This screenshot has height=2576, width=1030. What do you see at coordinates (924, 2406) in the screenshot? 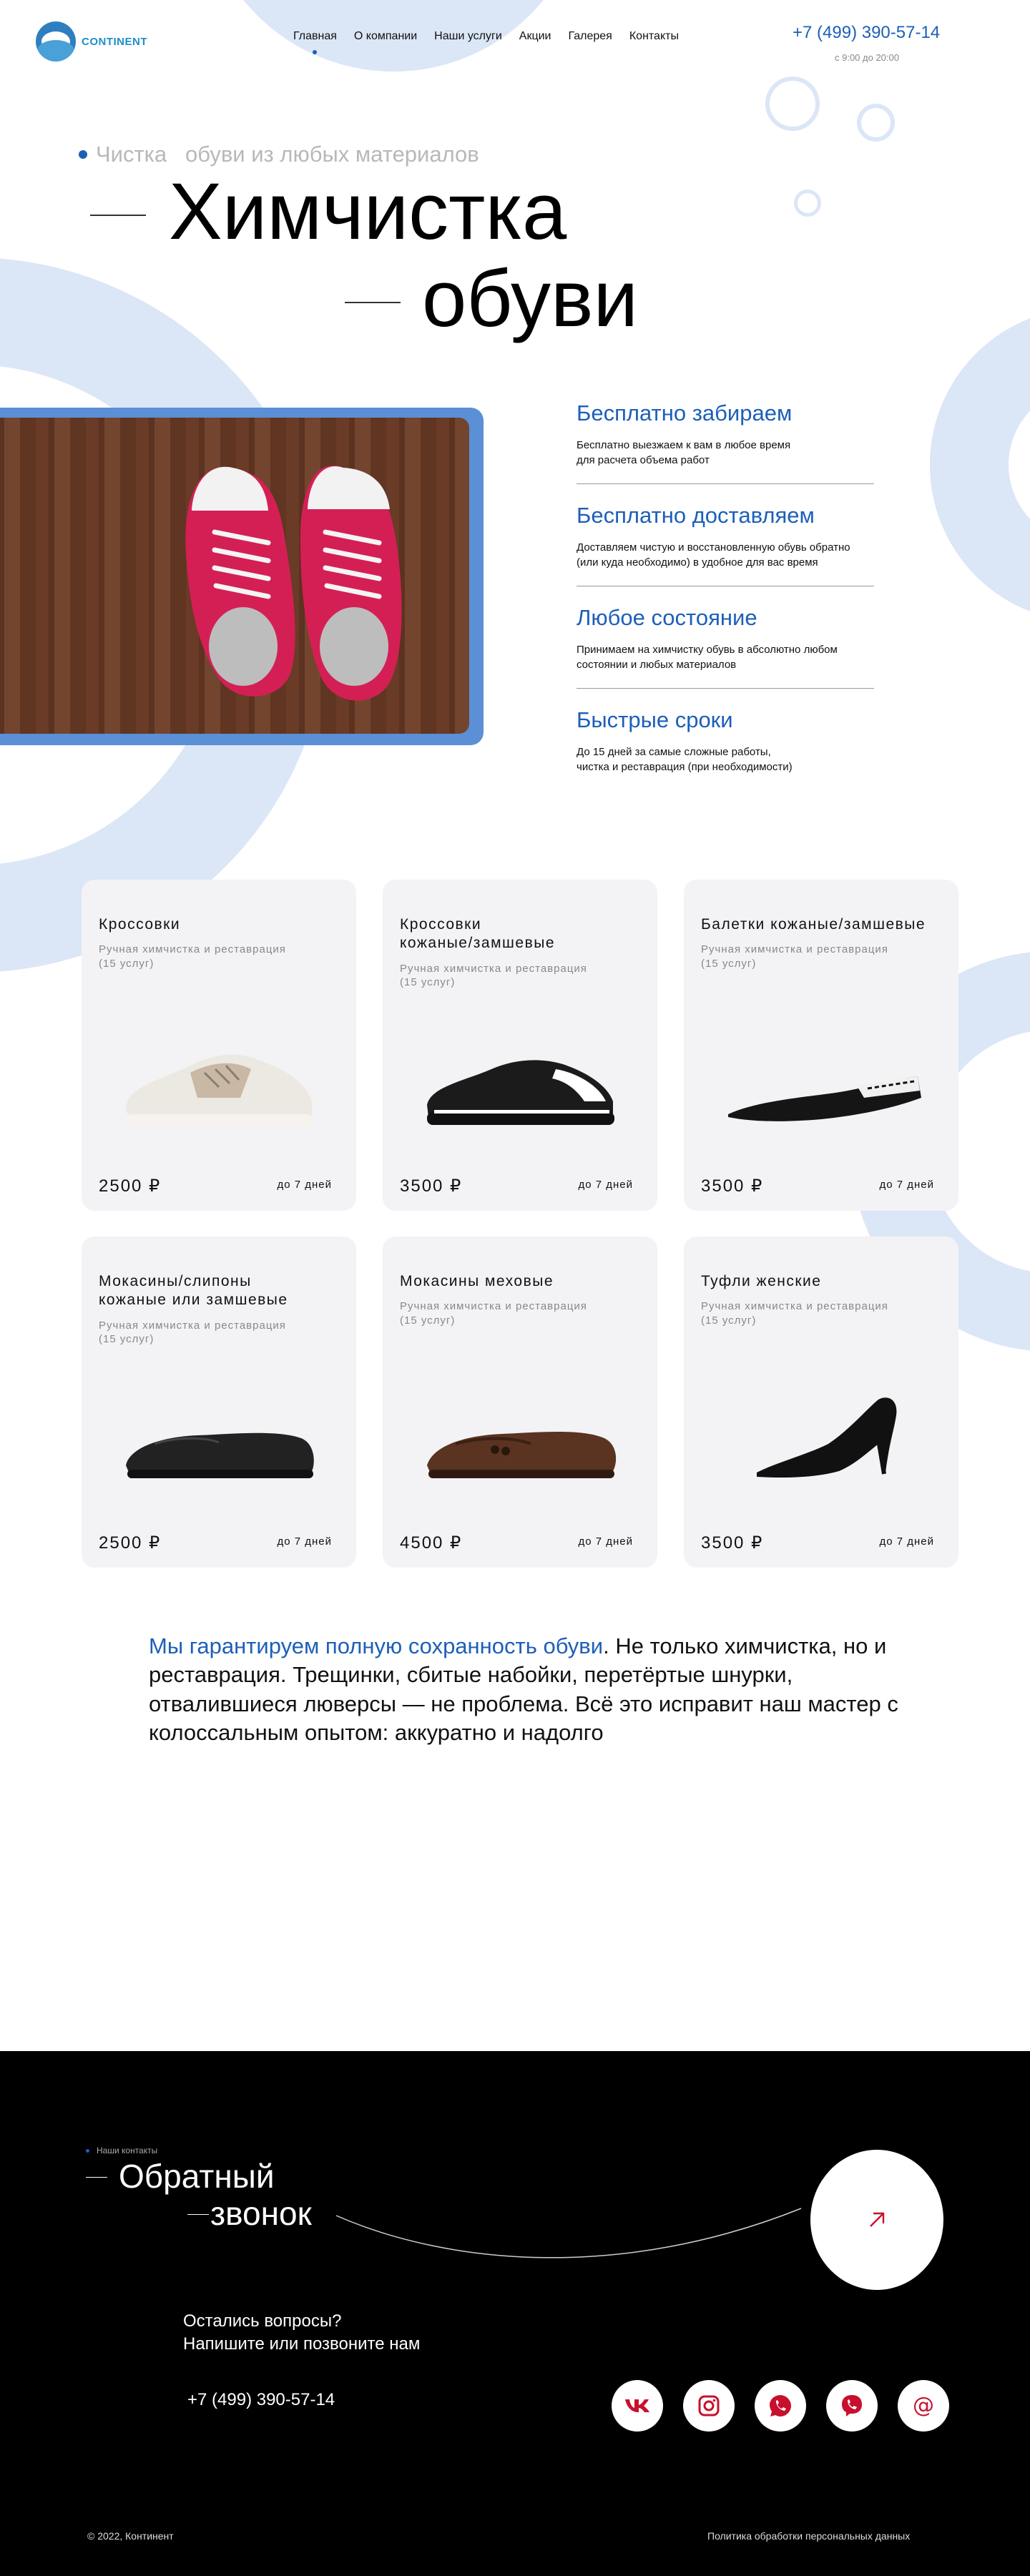
I see `email-icon: @` at bounding box center [924, 2406].